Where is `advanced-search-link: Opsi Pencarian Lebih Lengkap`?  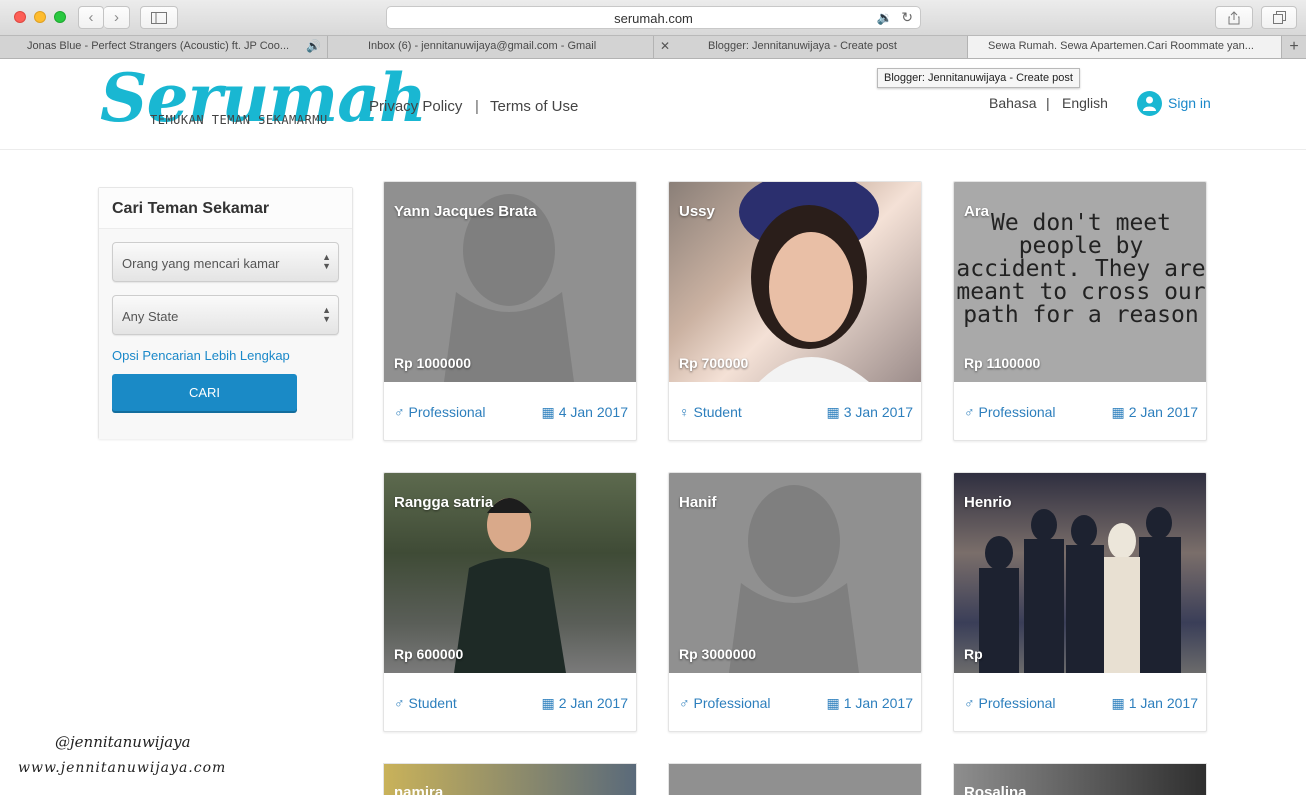
advanced-search-link: Opsi Pencarian Lebih Lengkap is located at coordinates (225, 355).